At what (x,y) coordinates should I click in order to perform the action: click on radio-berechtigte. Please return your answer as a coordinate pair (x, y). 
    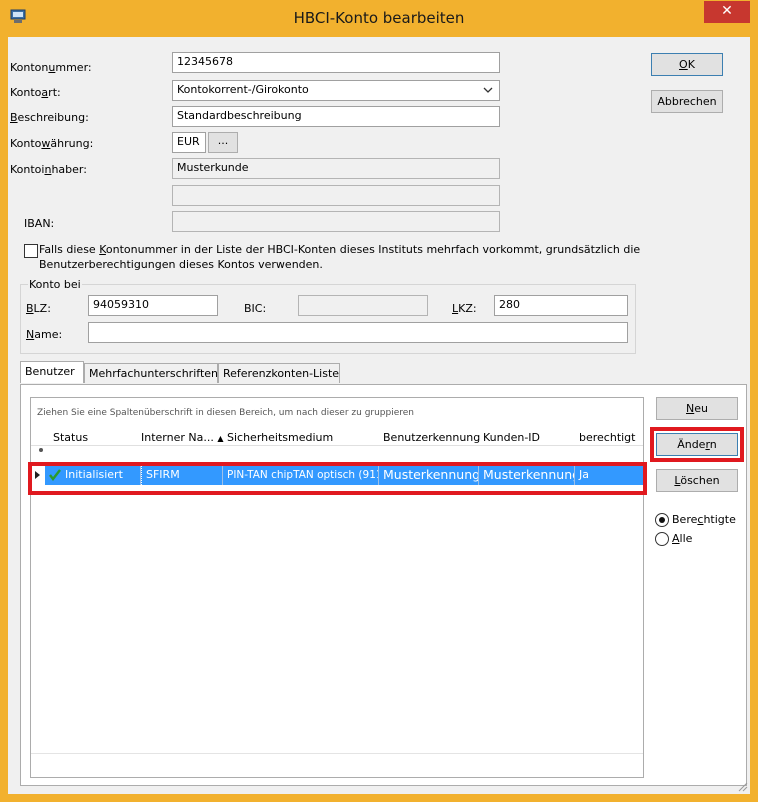
    Looking at the image, I should click on (662, 520).